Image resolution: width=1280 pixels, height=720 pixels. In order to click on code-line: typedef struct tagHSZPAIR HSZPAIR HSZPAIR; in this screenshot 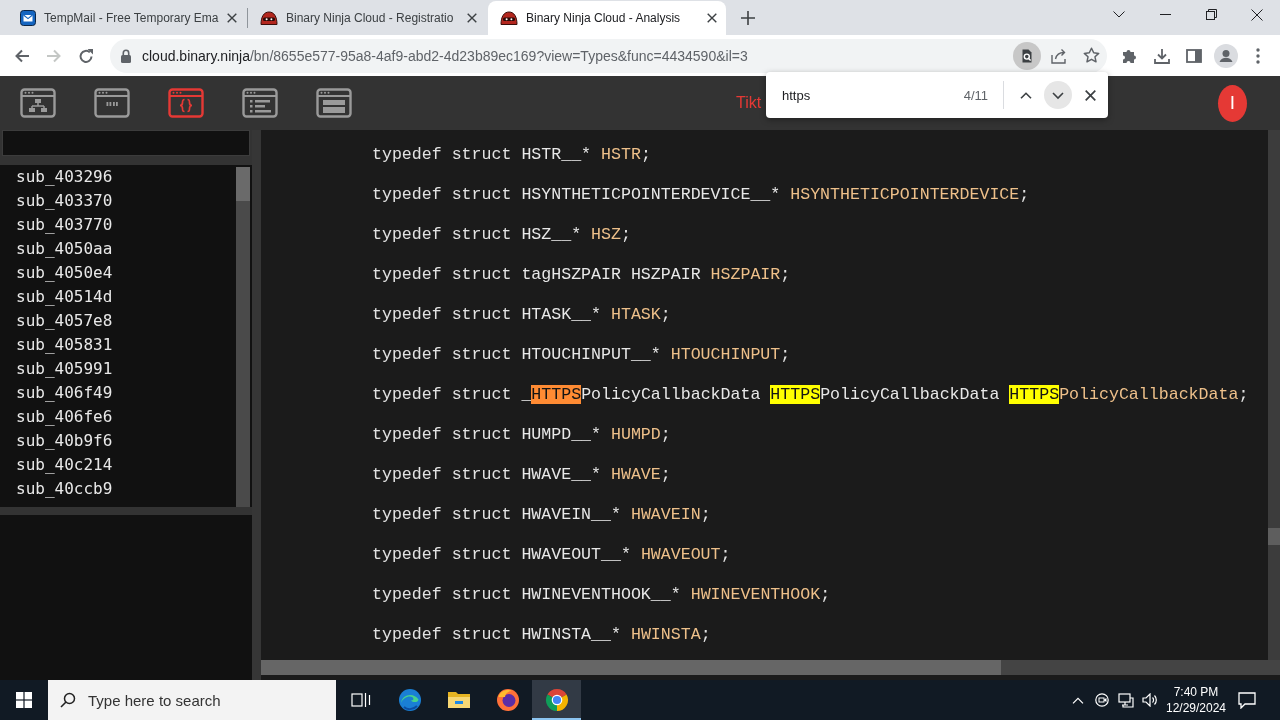, I will do `click(582, 275)`.